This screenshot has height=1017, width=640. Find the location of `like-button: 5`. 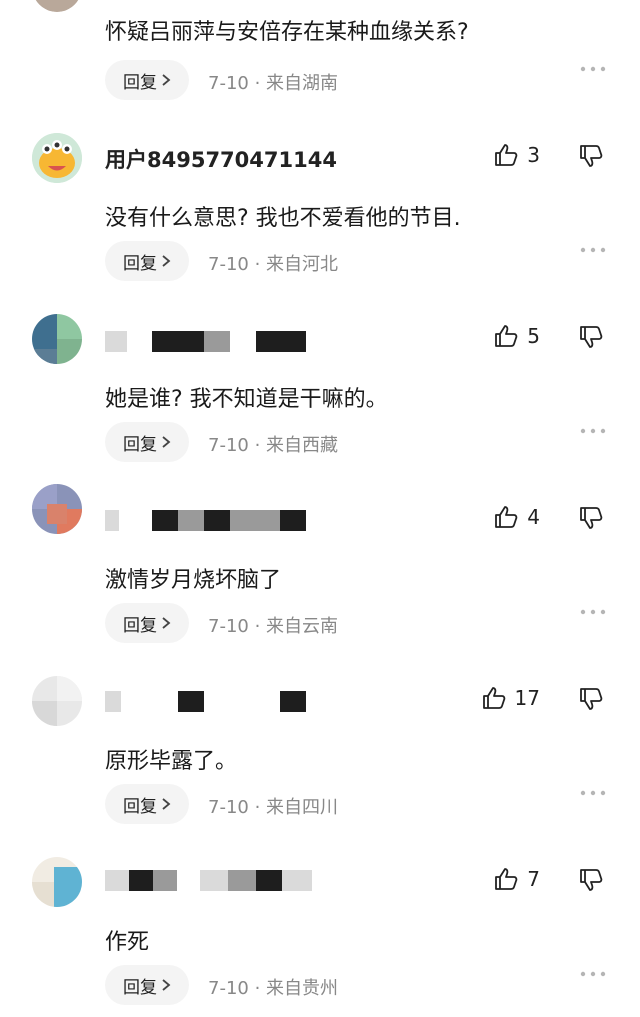

like-button: 5 is located at coordinates (516, 336).